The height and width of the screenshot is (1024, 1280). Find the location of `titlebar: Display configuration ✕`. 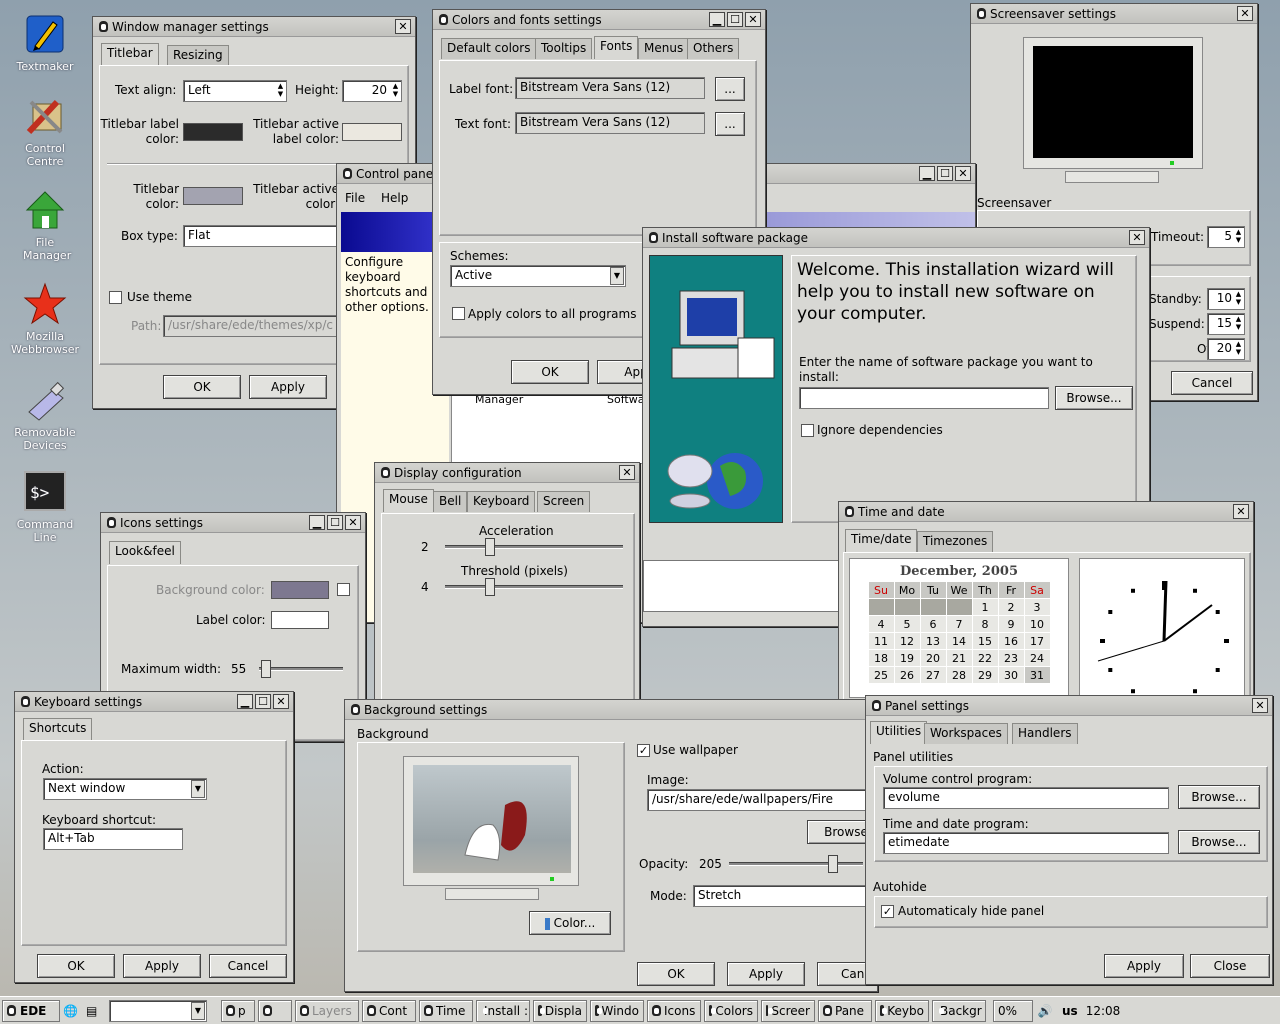

titlebar: Display configuration ✕ is located at coordinates (507, 473).